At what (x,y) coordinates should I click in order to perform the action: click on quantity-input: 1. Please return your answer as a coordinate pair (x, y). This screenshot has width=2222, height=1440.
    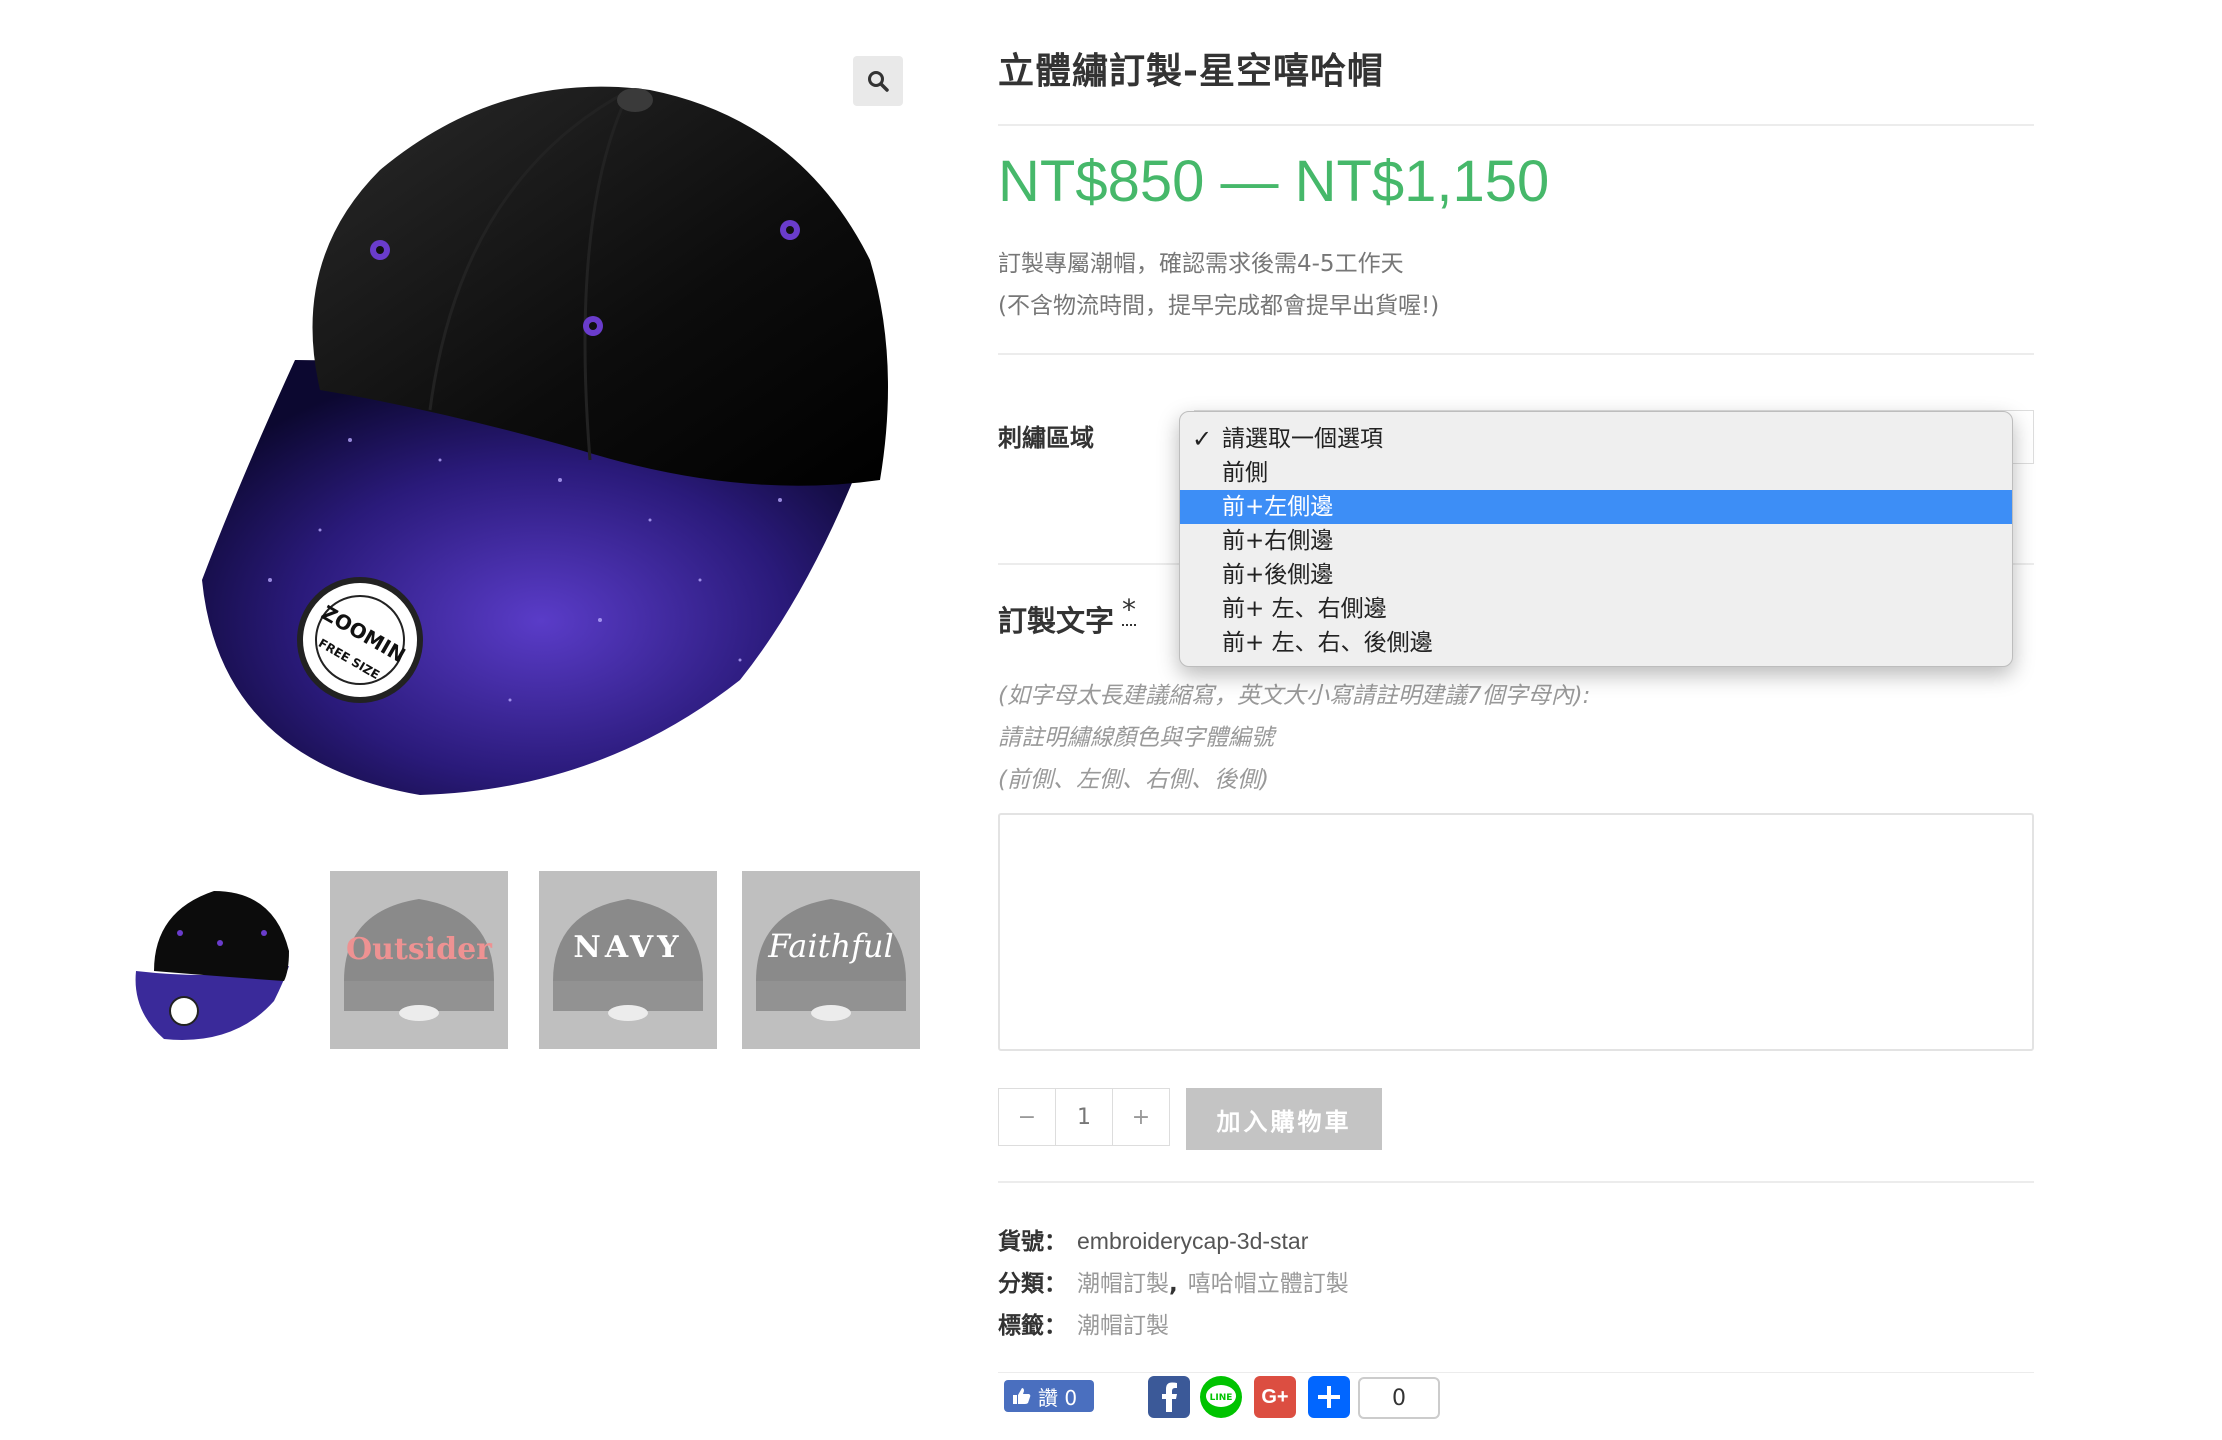
    Looking at the image, I should click on (1084, 1117).